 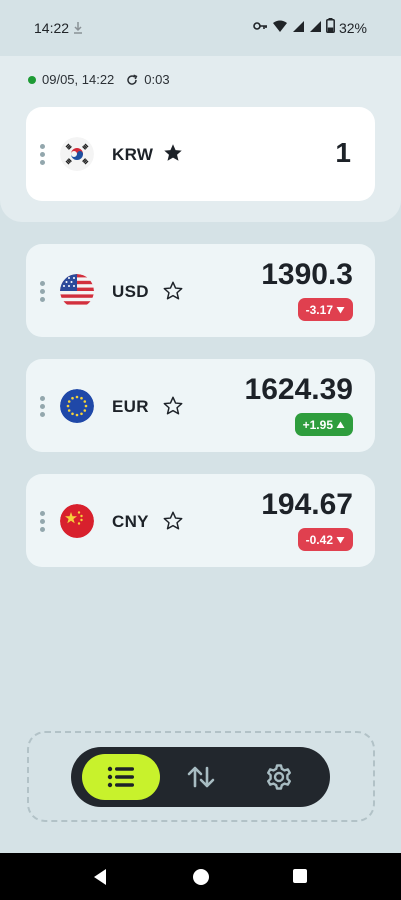 What do you see at coordinates (300, 878) in the screenshot?
I see `recents-icon` at bounding box center [300, 878].